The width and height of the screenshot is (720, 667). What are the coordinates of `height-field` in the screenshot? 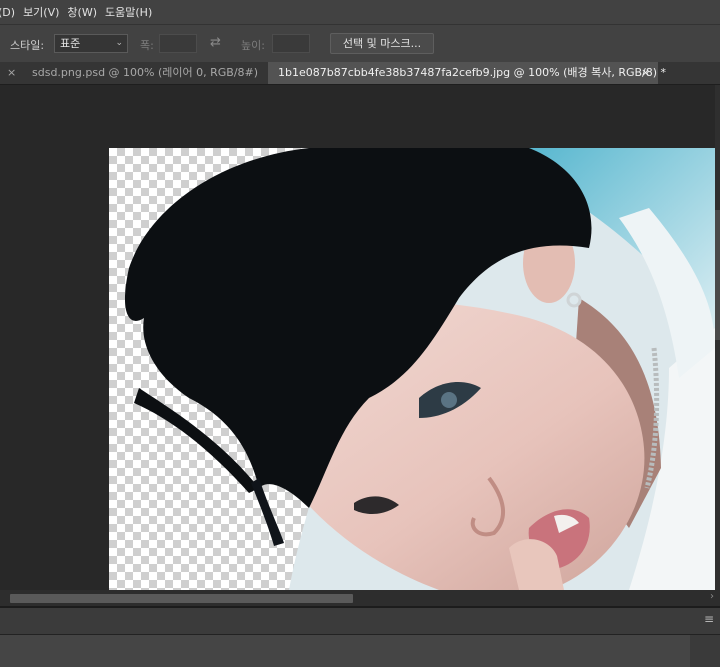 It's located at (291, 43).